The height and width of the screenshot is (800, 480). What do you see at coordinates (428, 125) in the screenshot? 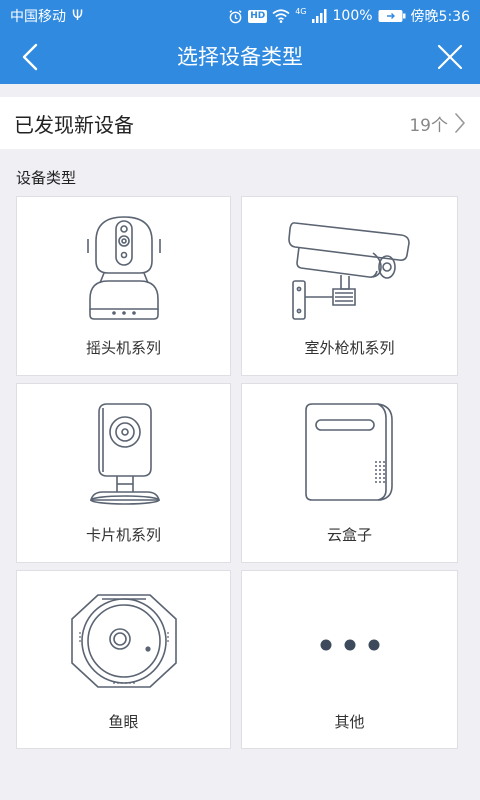
I see `discovered-devices-count: 19个` at bounding box center [428, 125].